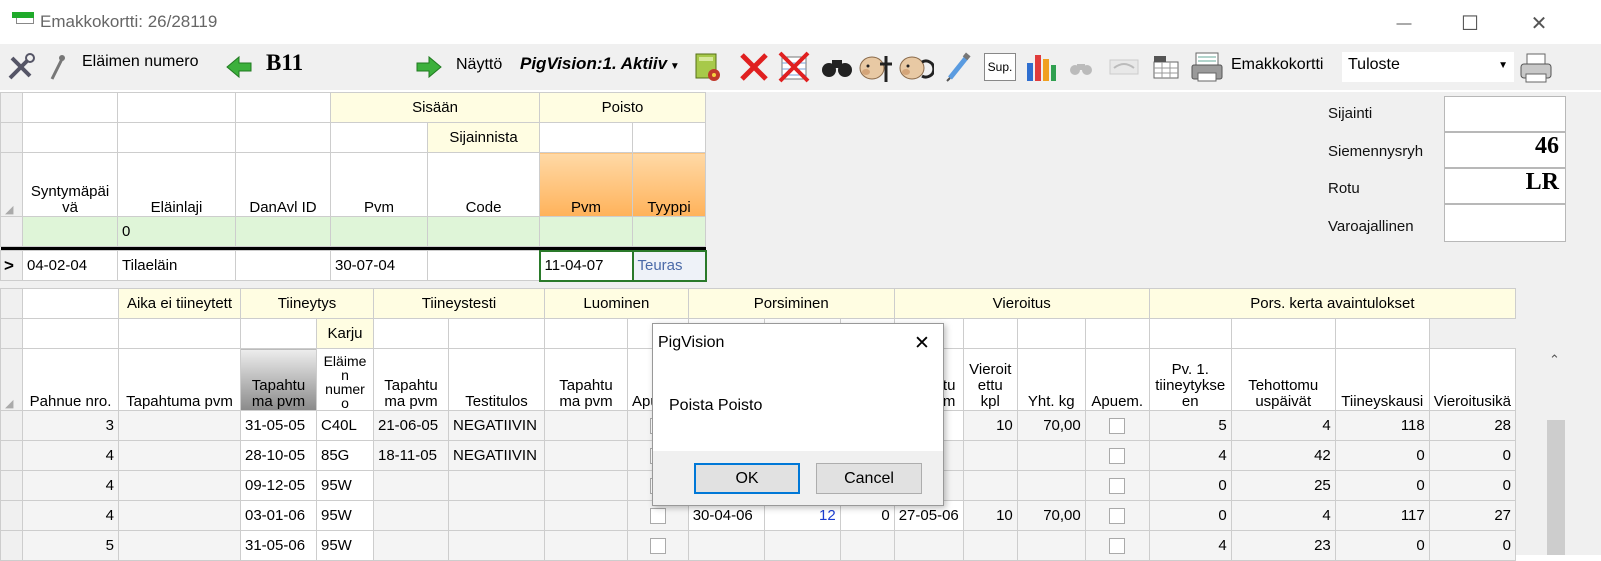 Image resolution: width=1601 pixels, height=561 pixels. What do you see at coordinates (1470, 23) in the screenshot?
I see `maximize-button: ☐` at bounding box center [1470, 23].